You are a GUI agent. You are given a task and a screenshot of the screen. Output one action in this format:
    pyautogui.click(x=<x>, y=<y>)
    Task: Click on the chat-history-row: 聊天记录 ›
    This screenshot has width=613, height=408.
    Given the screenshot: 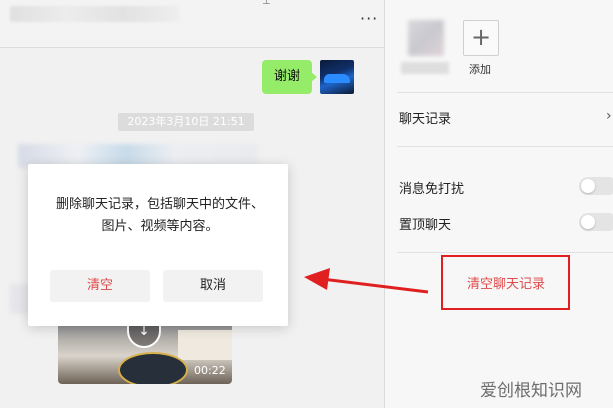 What is the action you would take?
    pyautogui.click(x=506, y=117)
    